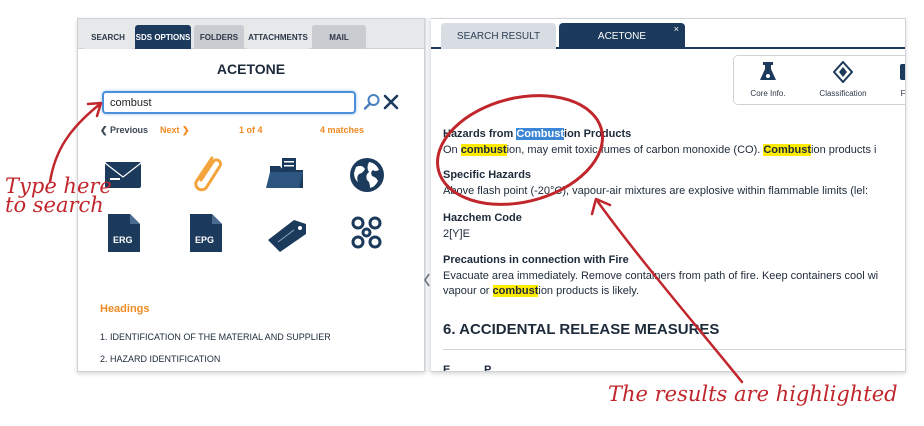 The image size is (924, 426). I want to click on core-info-button: Core Info., so click(768, 80).